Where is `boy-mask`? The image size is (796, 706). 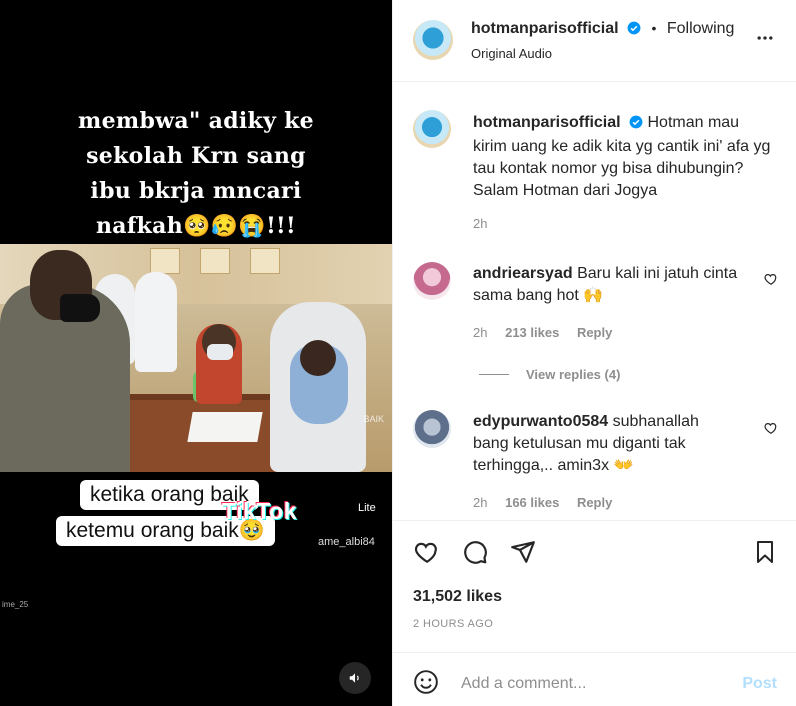 boy-mask is located at coordinates (220, 352).